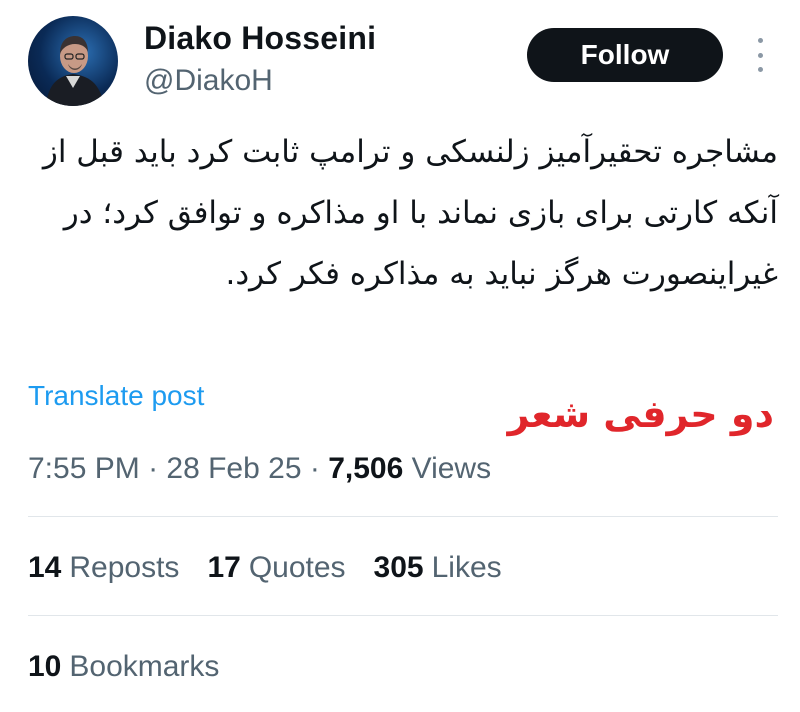 The image size is (800, 712). What do you see at coordinates (398, 567) in the screenshot?
I see `likes-count: 305` at bounding box center [398, 567].